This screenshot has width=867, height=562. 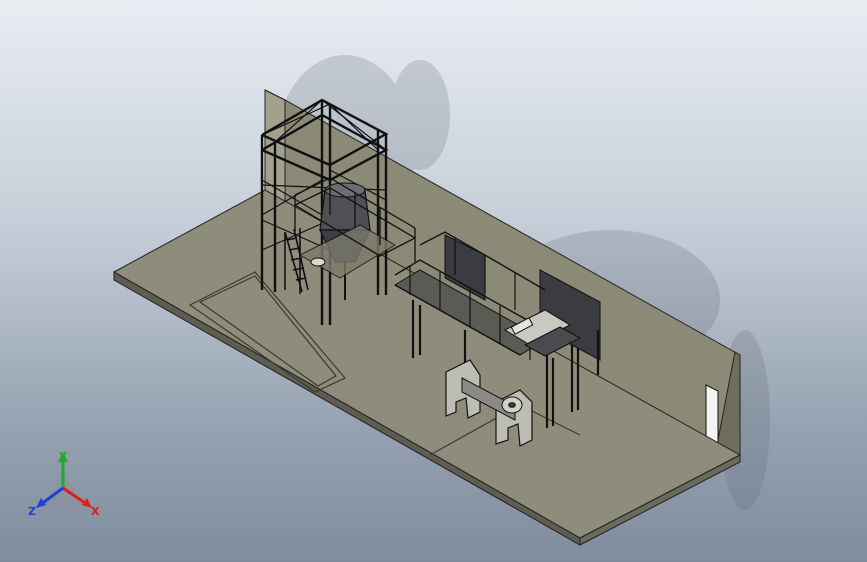 What do you see at coordinates (712, 415) in the screenshot?
I see `wall-door` at bounding box center [712, 415].